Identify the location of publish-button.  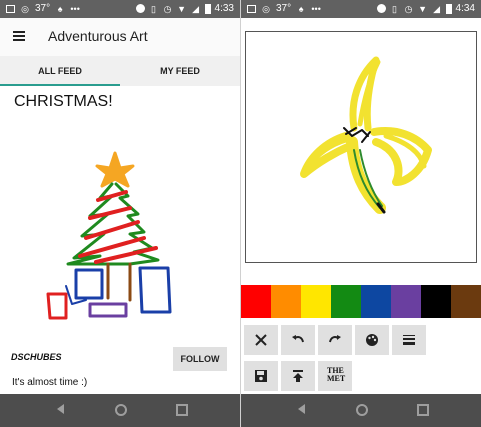
(298, 376).